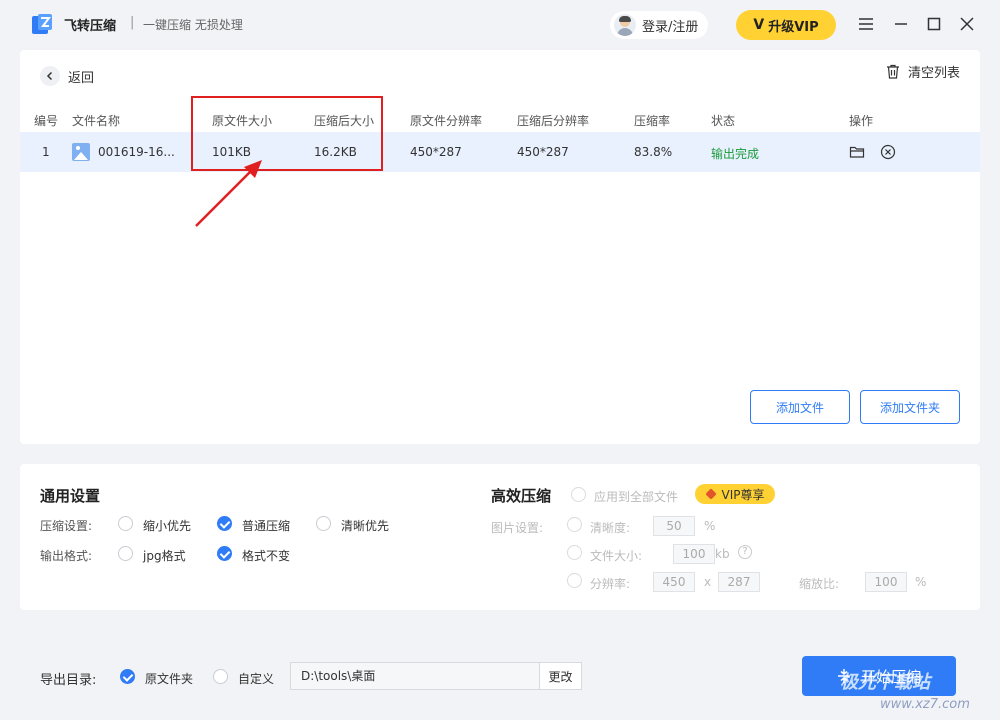 The width and height of the screenshot is (1000, 720). What do you see at coordinates (553, 121) in the screenshot?
I see `col-compressed-resolution: 压缩后分辨率` at bounding box center [553, 121].